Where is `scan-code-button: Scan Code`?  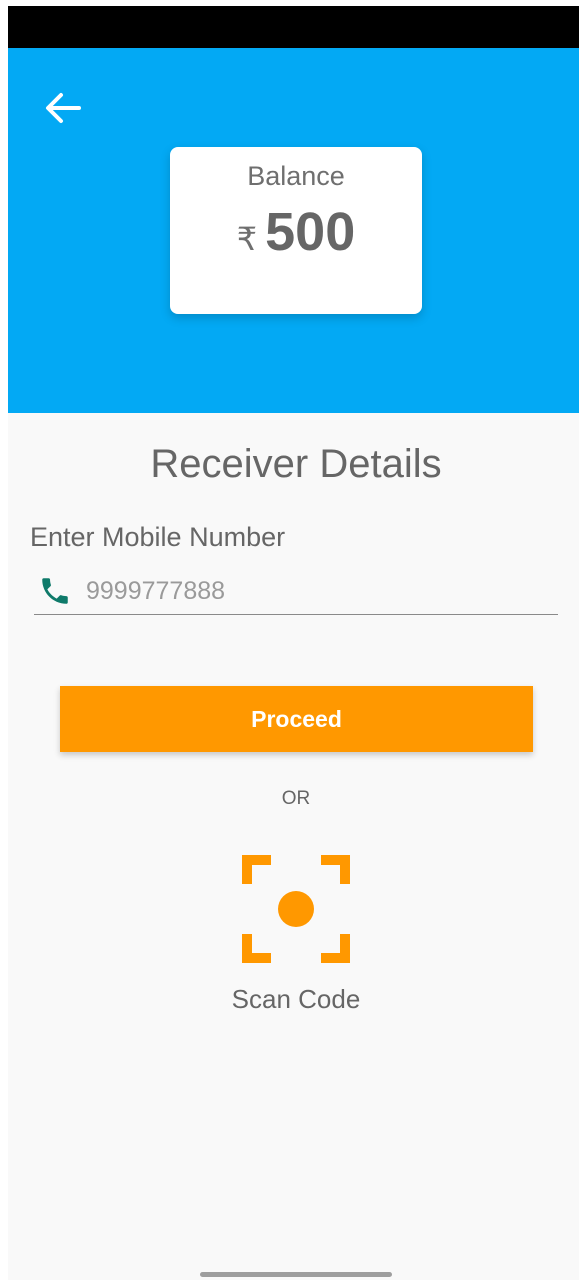
scan-code-button: Scan Code is located at coordinates (296, 939).